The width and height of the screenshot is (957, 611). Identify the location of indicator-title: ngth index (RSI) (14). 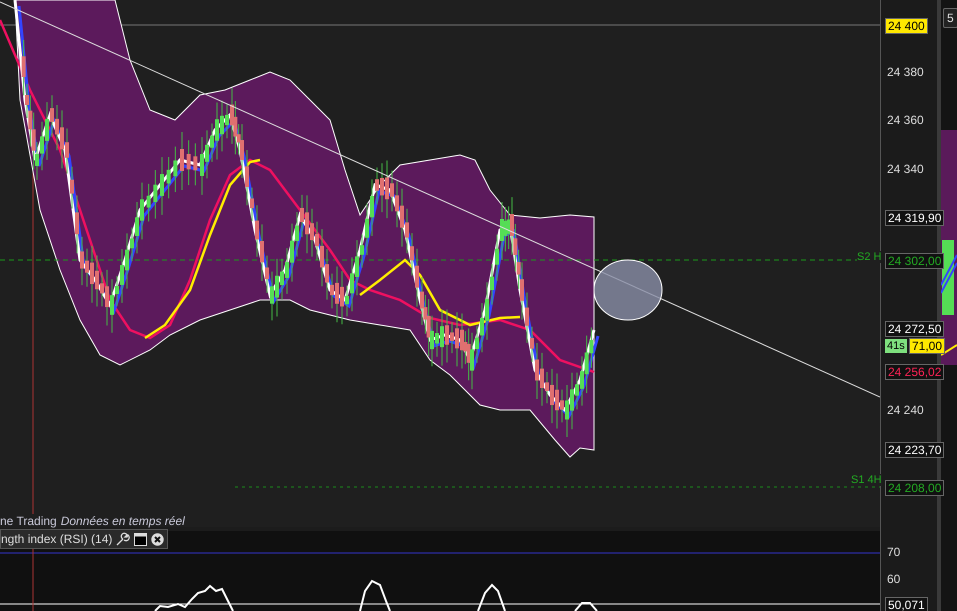
(56, 539).